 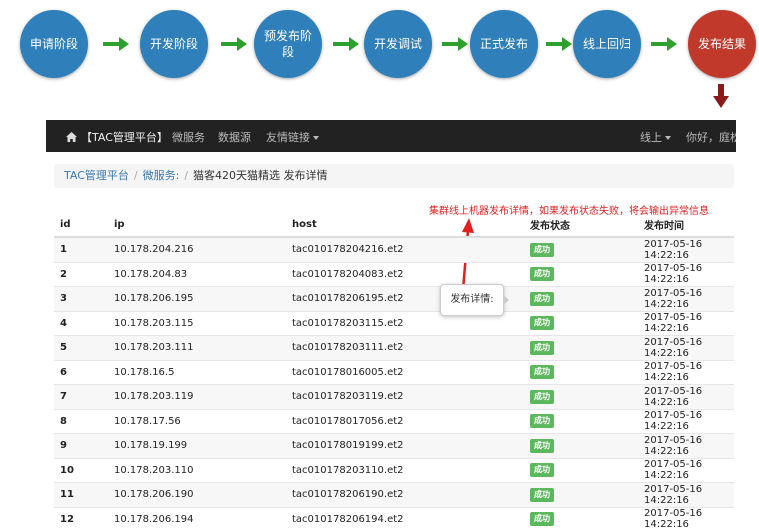 What do you see at coordinates (405, 274) in the screenshot?
I see `cell-host: tac010178204083.et2` at bounding box center [405, 274].